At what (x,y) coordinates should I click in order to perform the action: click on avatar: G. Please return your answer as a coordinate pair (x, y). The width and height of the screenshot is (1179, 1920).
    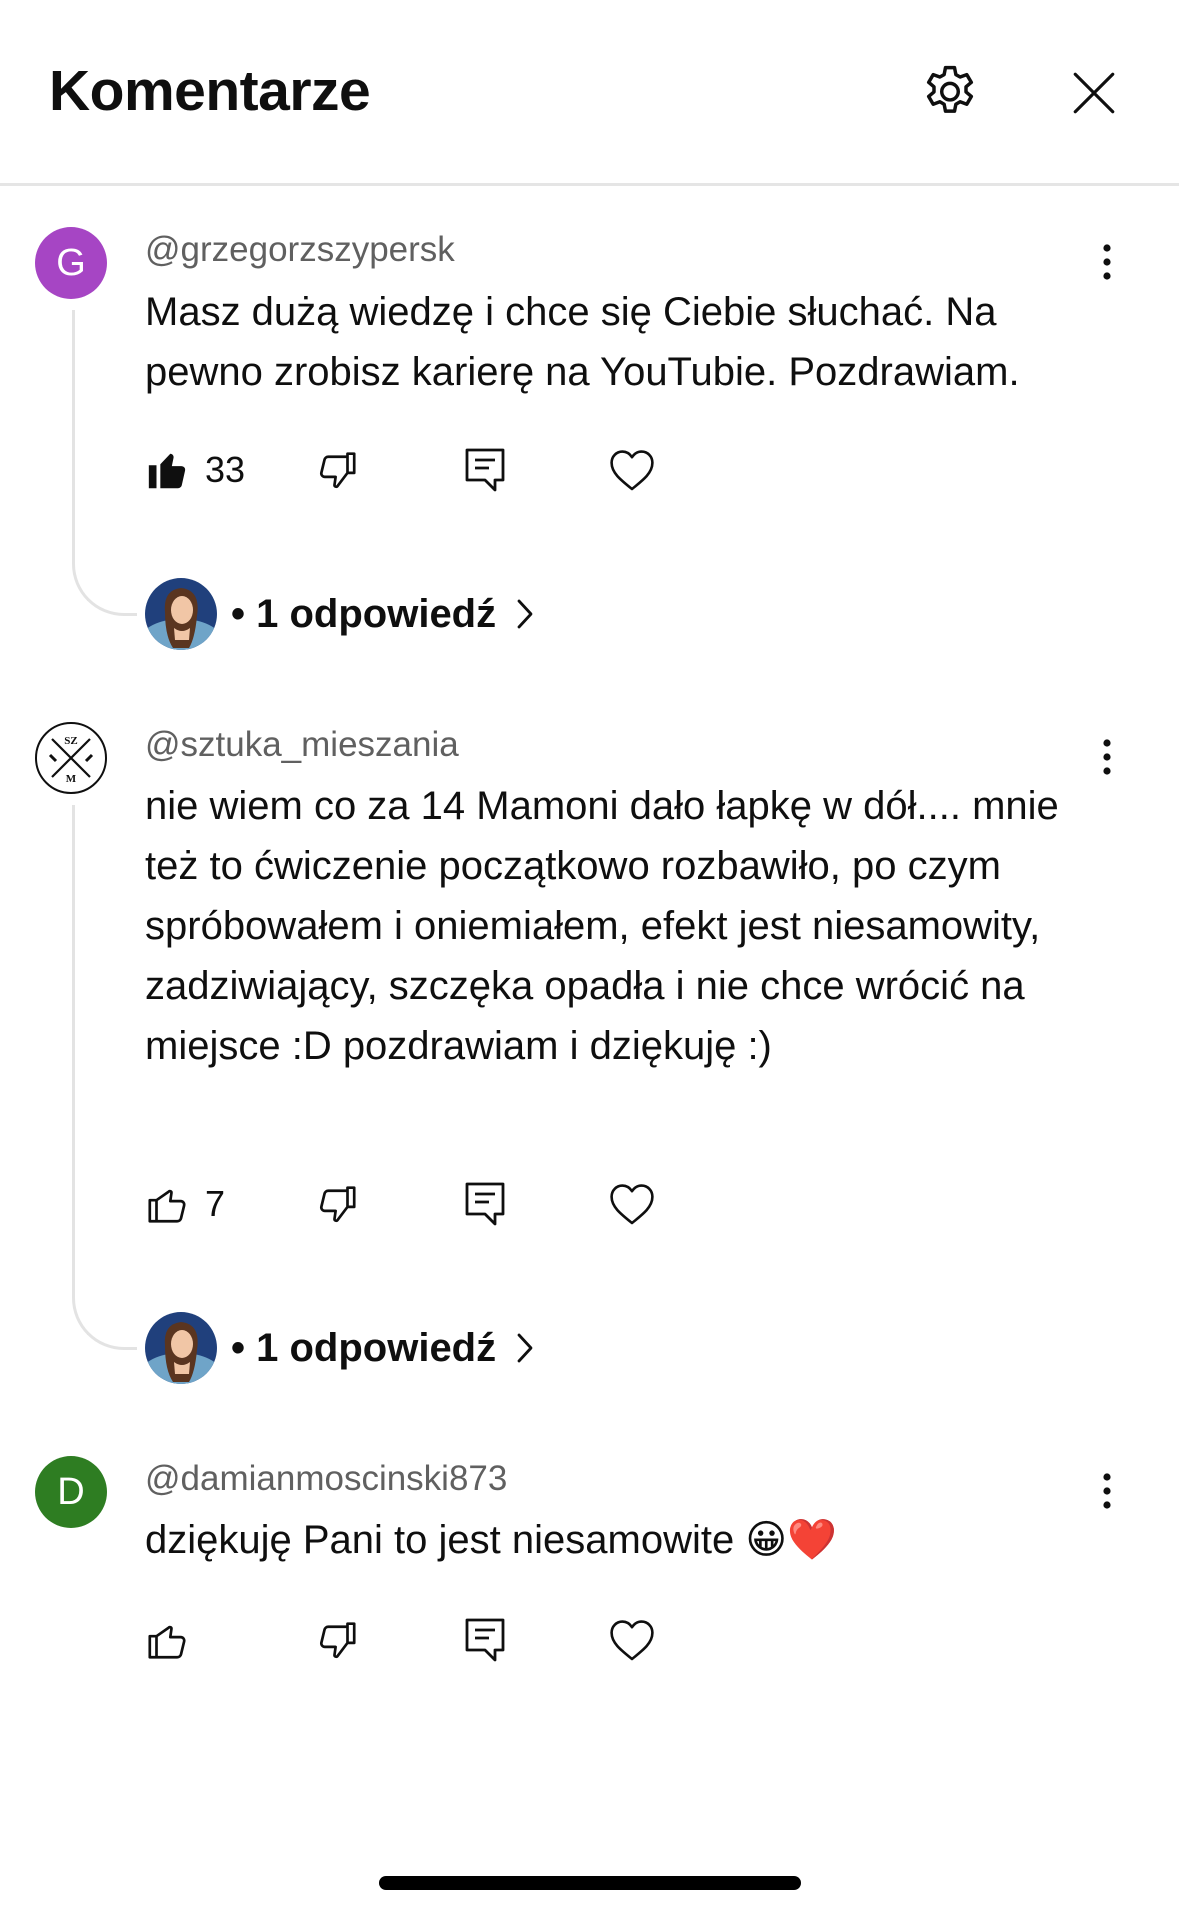
    Looking at the image, I should click on (71, 263).